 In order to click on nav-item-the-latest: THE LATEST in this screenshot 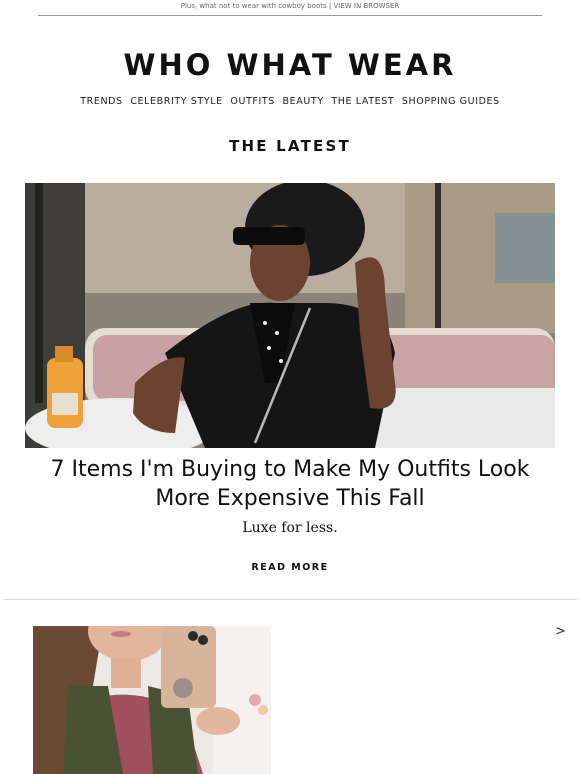, I will do `click(362, 101)`.